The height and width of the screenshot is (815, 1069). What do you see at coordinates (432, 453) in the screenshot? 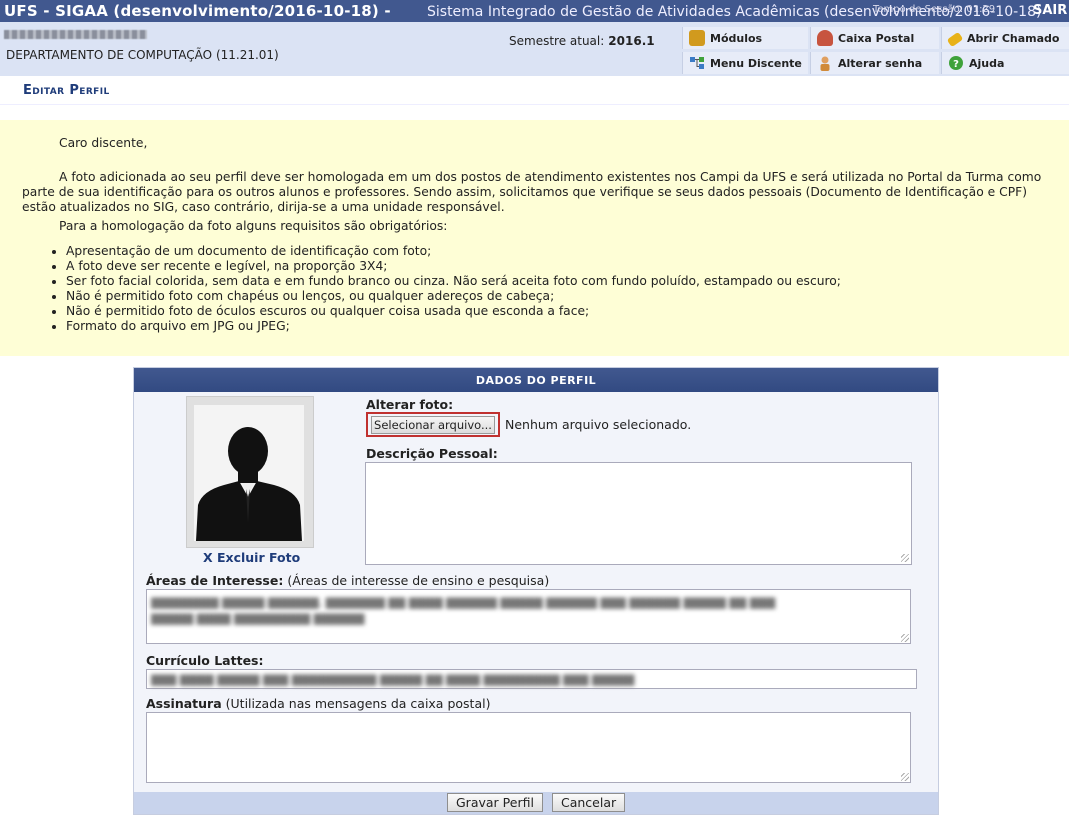
I see `description-label: Descrição Pessoal:` at bounding box center [432, 453].